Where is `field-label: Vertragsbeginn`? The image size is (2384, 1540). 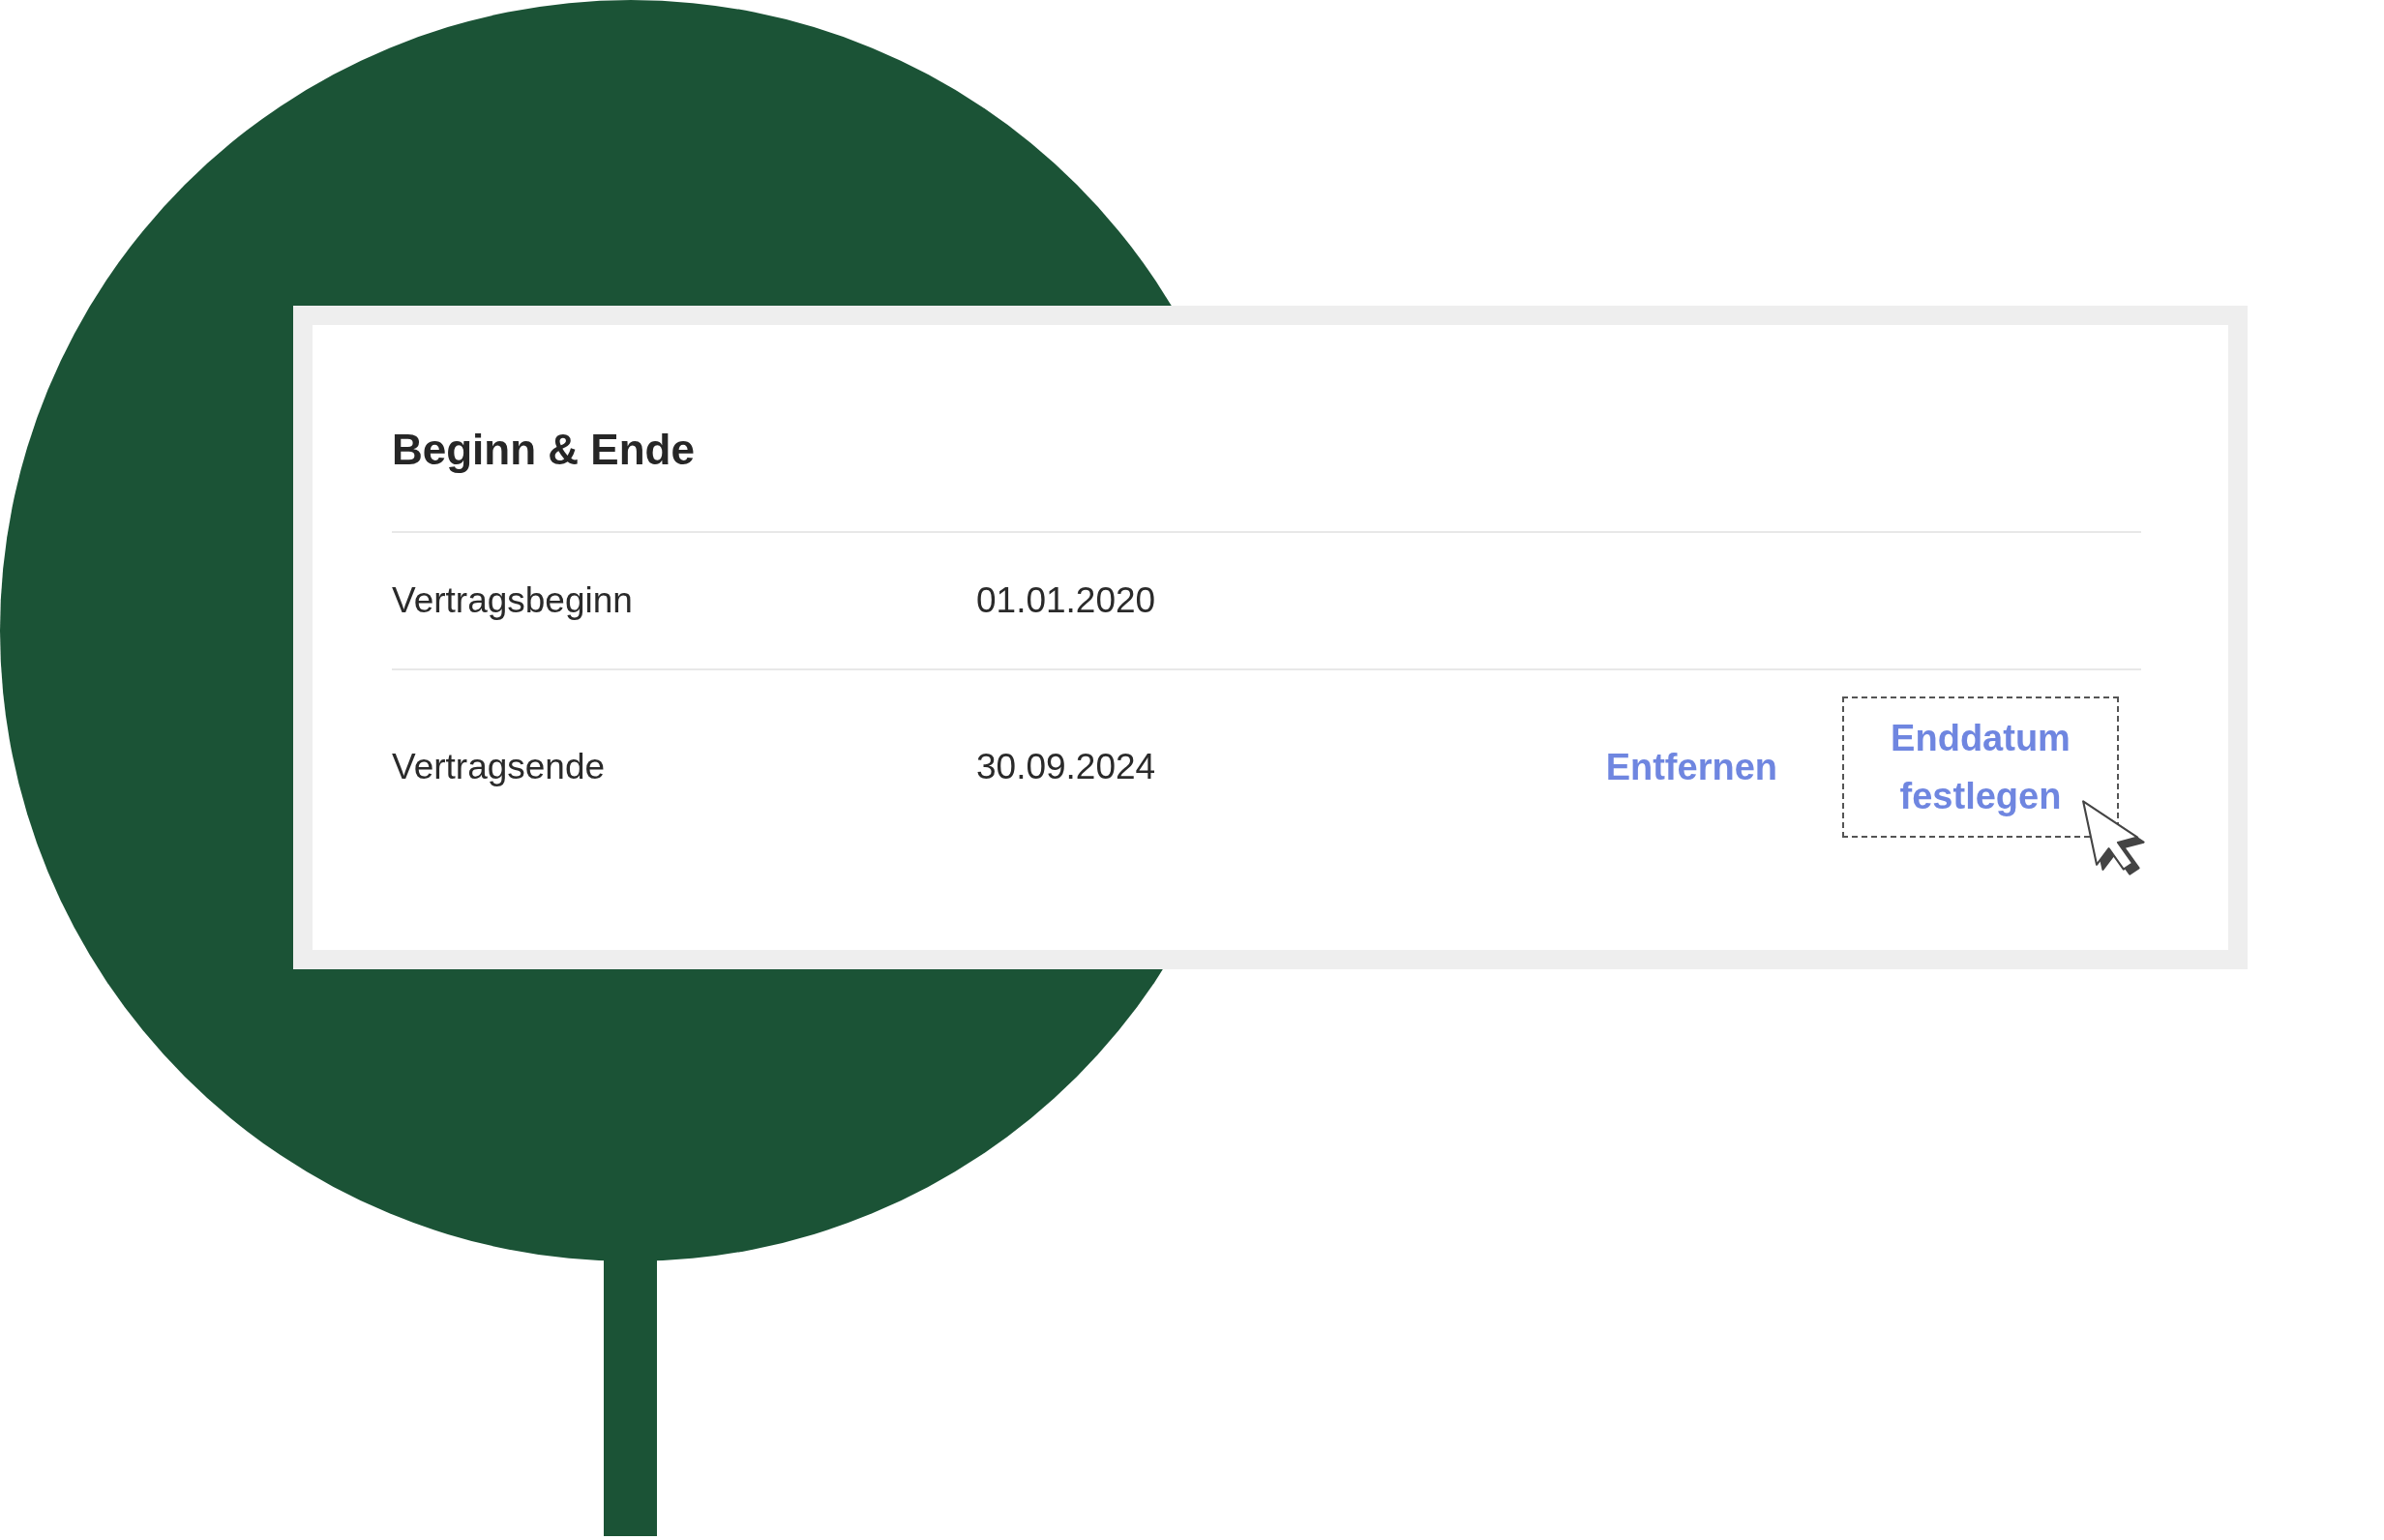
field-label: Vertragsbeginn is located at coordinates (513, 600).